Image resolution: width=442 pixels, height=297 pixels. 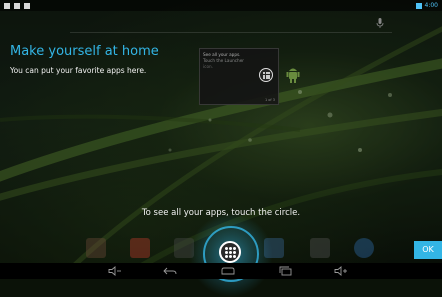 I want to click on back-icon, so click(x=170, y=271).